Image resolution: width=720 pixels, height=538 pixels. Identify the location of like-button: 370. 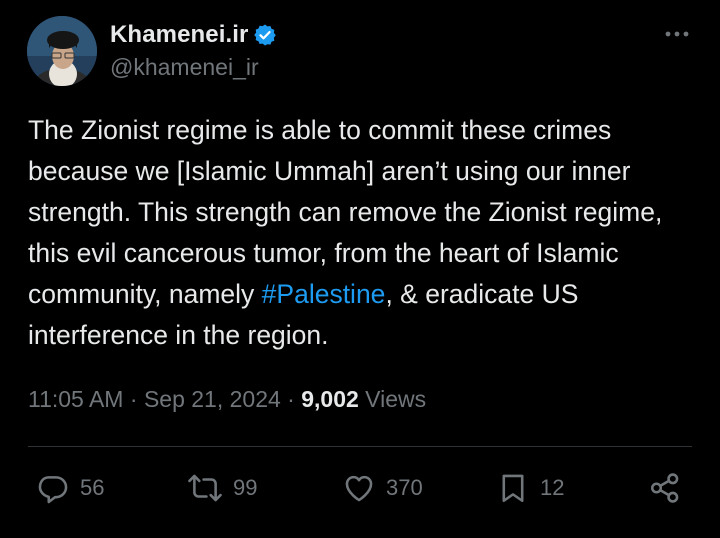
(382, 488).